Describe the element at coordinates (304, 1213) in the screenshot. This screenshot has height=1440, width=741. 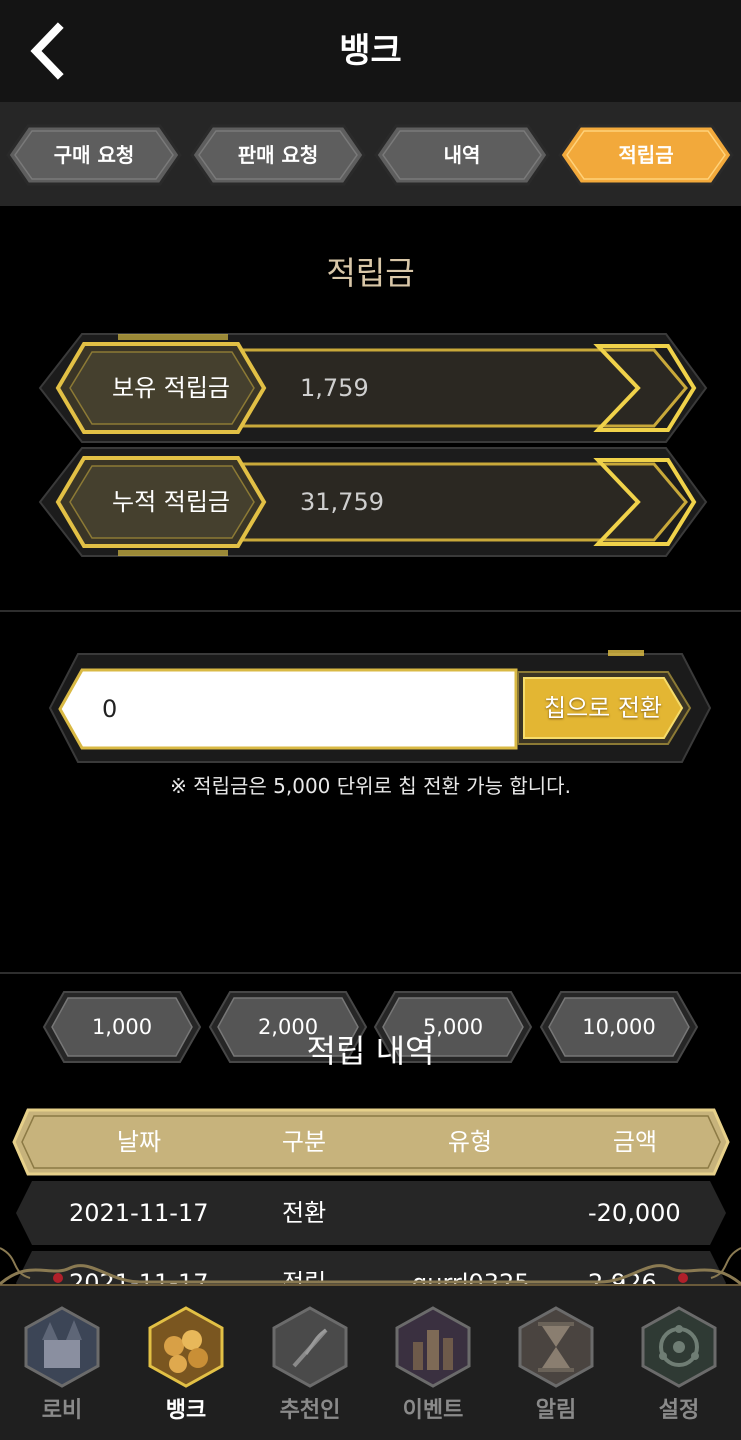
I see `row-category: 전환` at that location.